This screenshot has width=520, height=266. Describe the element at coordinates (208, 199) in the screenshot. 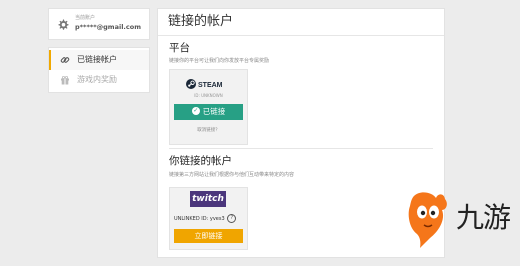

I see `twitch-logo: twitch` at that location.